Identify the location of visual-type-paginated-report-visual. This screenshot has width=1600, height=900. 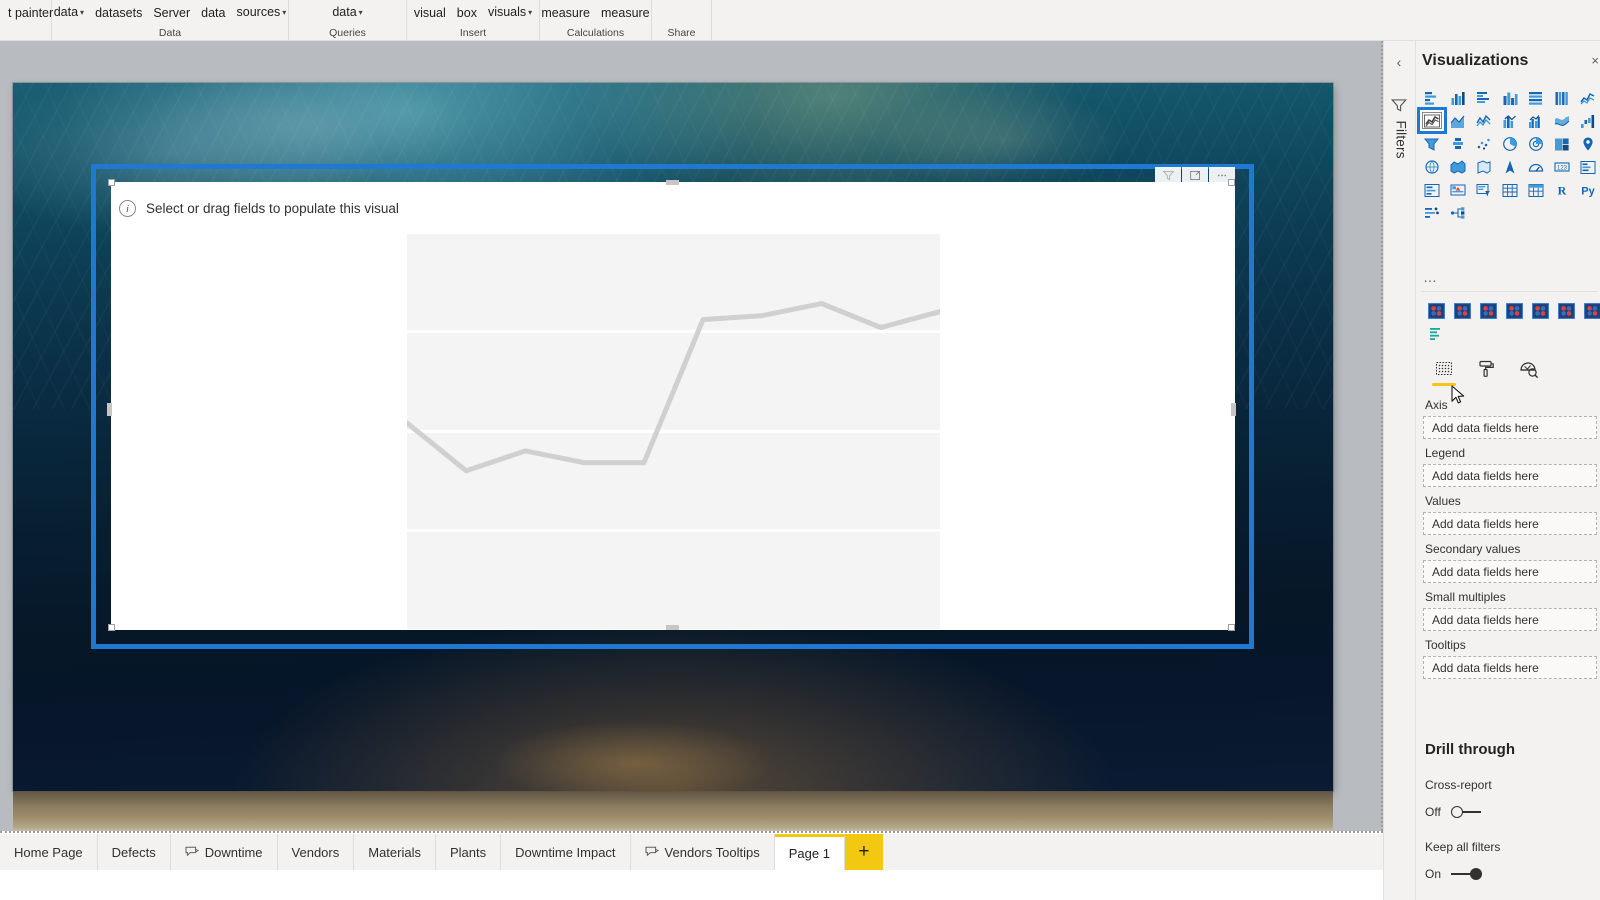
(1458, 212).